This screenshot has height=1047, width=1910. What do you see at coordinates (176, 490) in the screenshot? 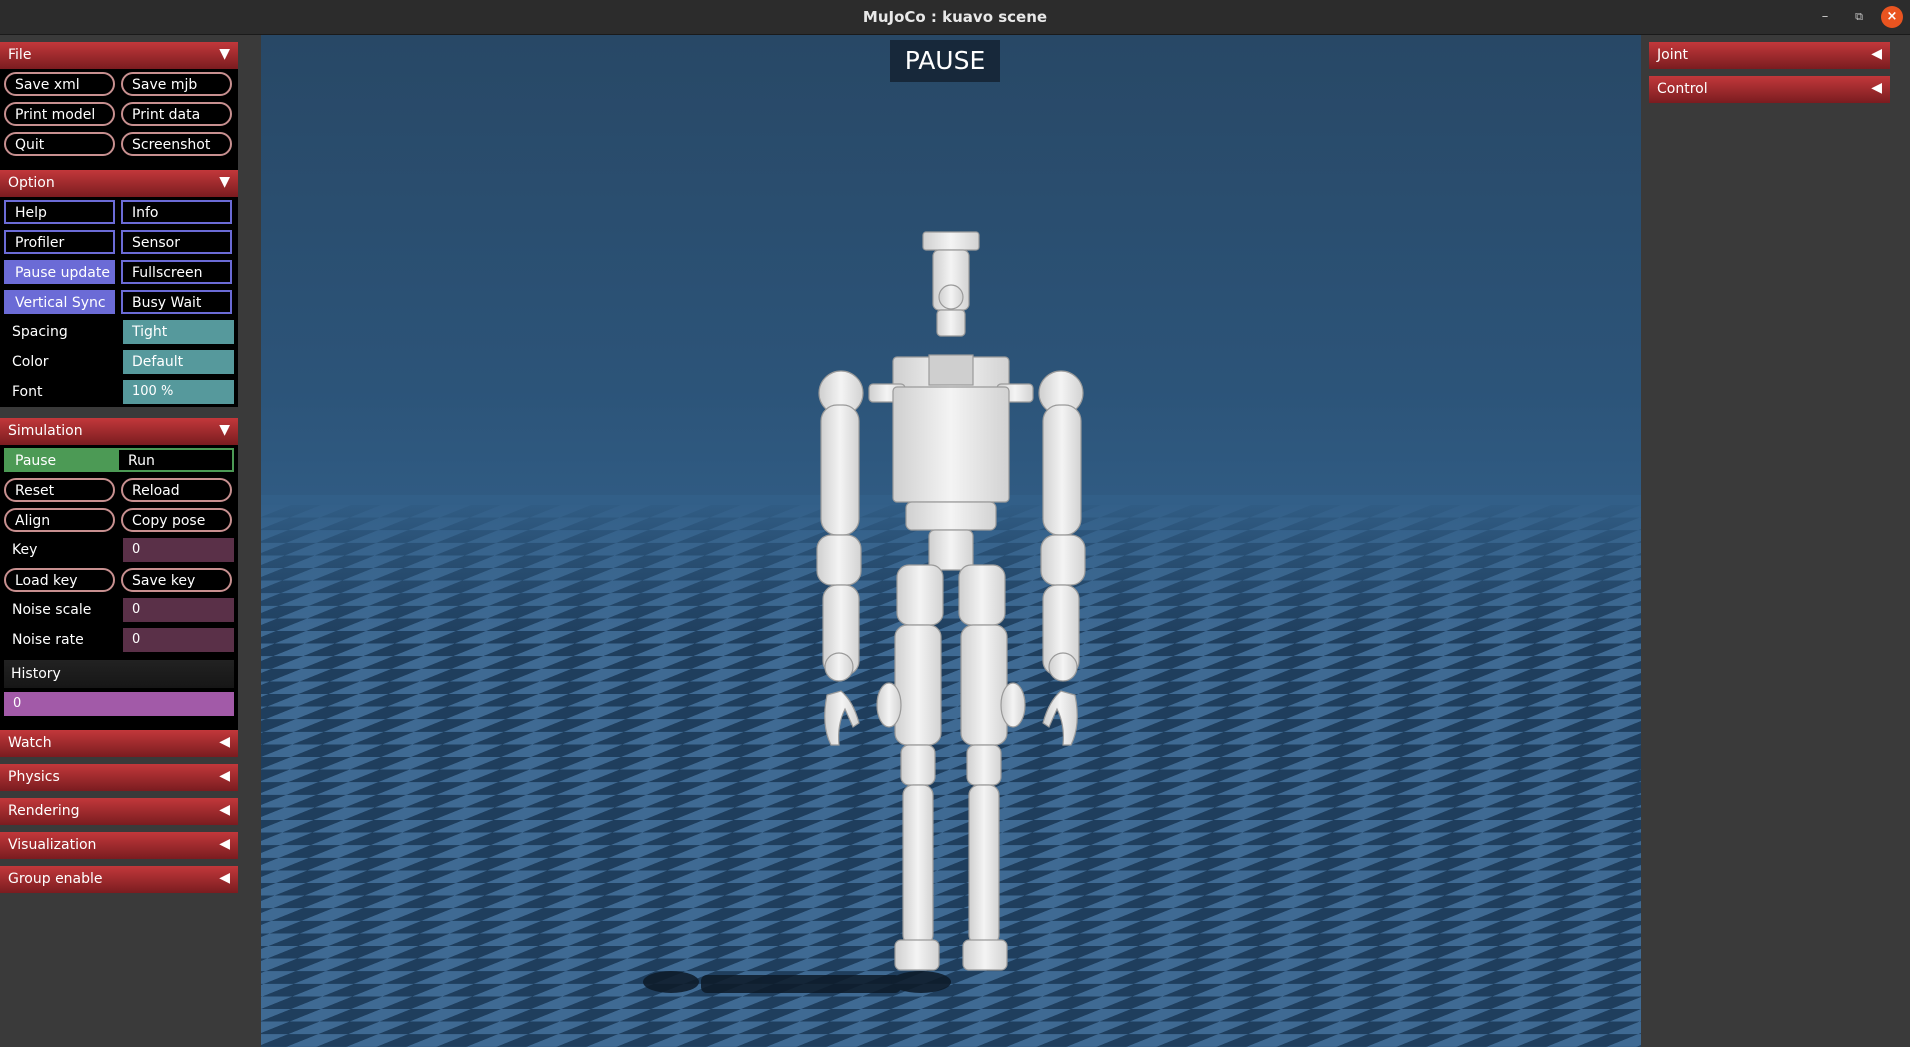
I see `reload-button: Reload` at bounding box center [176, 490].